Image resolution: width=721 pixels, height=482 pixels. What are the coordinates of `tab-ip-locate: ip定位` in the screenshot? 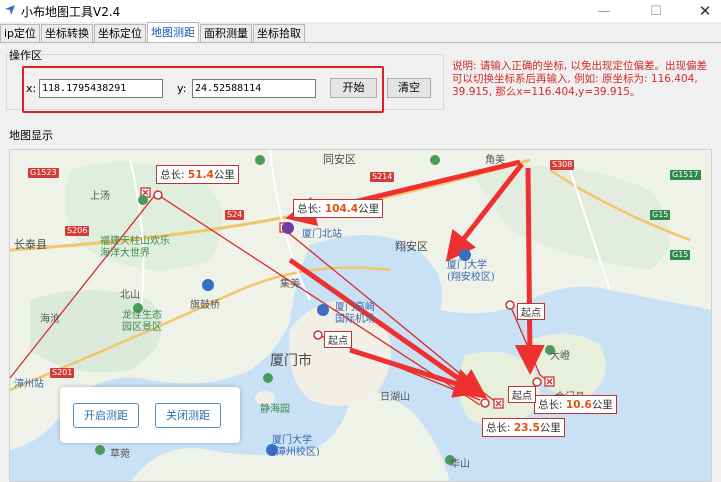 It's located at (20, 33).